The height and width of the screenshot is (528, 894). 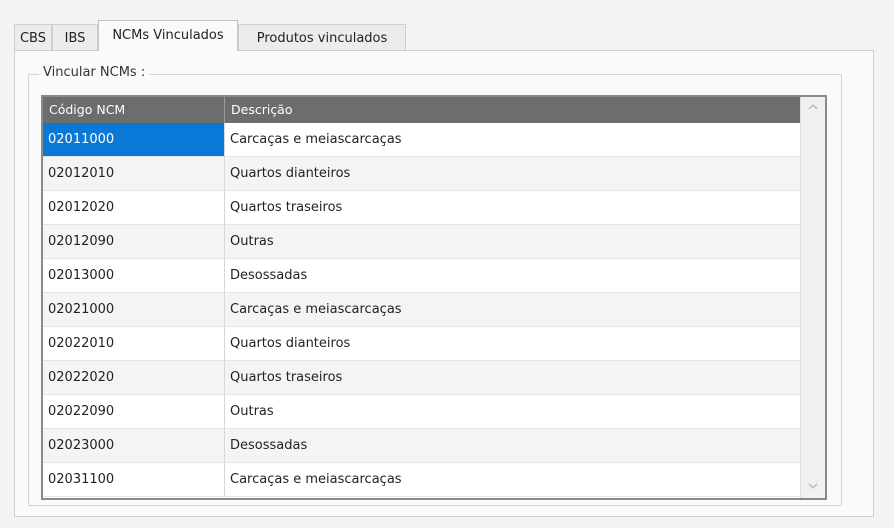 I want to click on cell-codigo-ncm: 02022010, so click(x=134, y=343).